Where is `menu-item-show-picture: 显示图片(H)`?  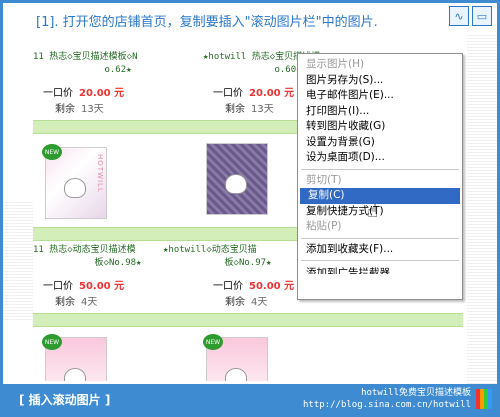 menu-item-show-picture: 显示图片(H) is located at coordinates (335, 64).